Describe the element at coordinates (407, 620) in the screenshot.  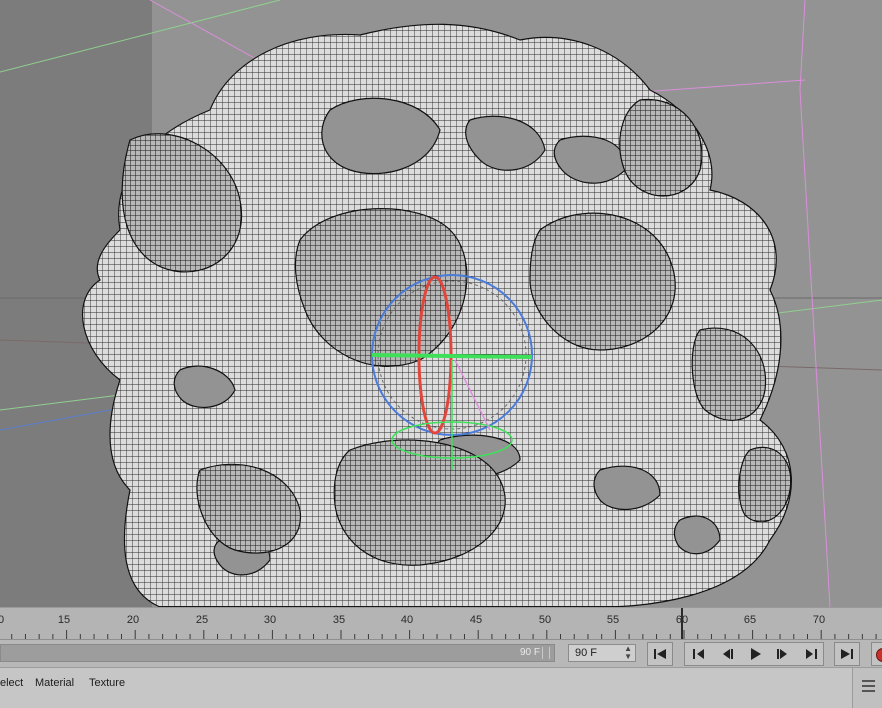
I see `ruler-label: 40` at that location.